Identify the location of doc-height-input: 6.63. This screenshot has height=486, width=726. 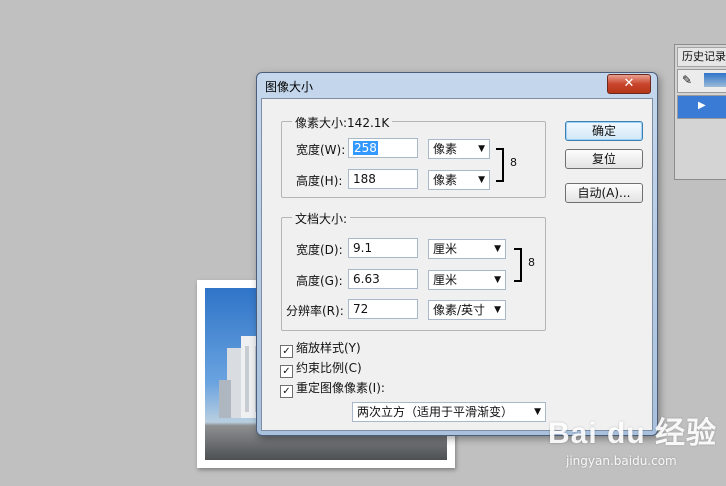
(383, 279).